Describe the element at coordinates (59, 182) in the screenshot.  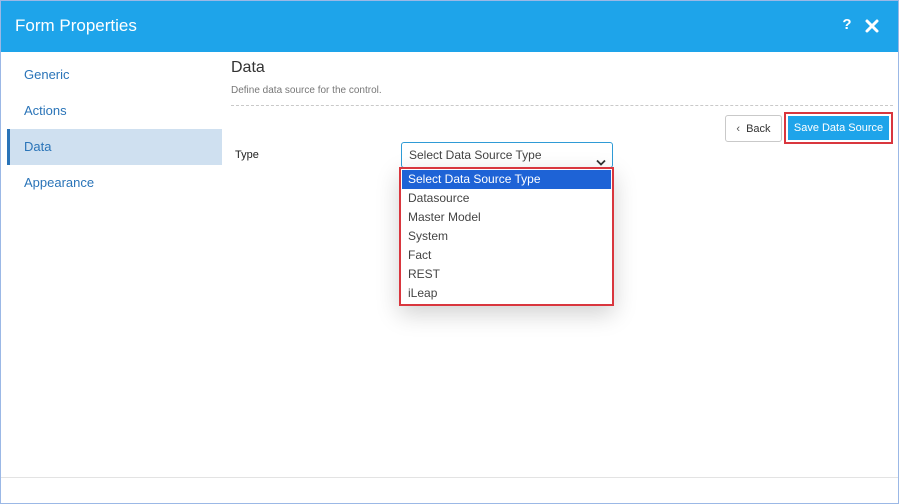
I see `sidebar-item-label: Appearance` at that location.